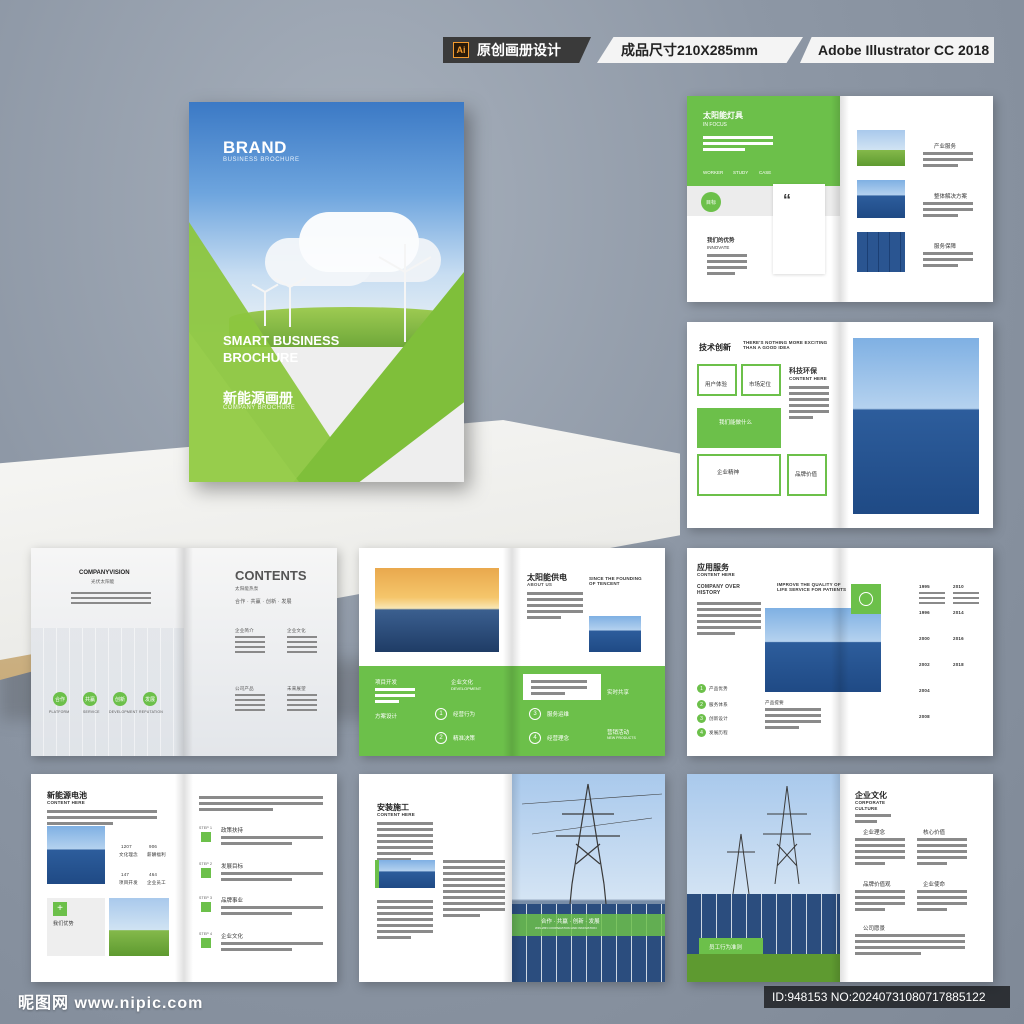  What do you see at coordinates (91, 712) in the screenshot?
I see `circle-sub: SERVICE` at bounding box center [91, 712].